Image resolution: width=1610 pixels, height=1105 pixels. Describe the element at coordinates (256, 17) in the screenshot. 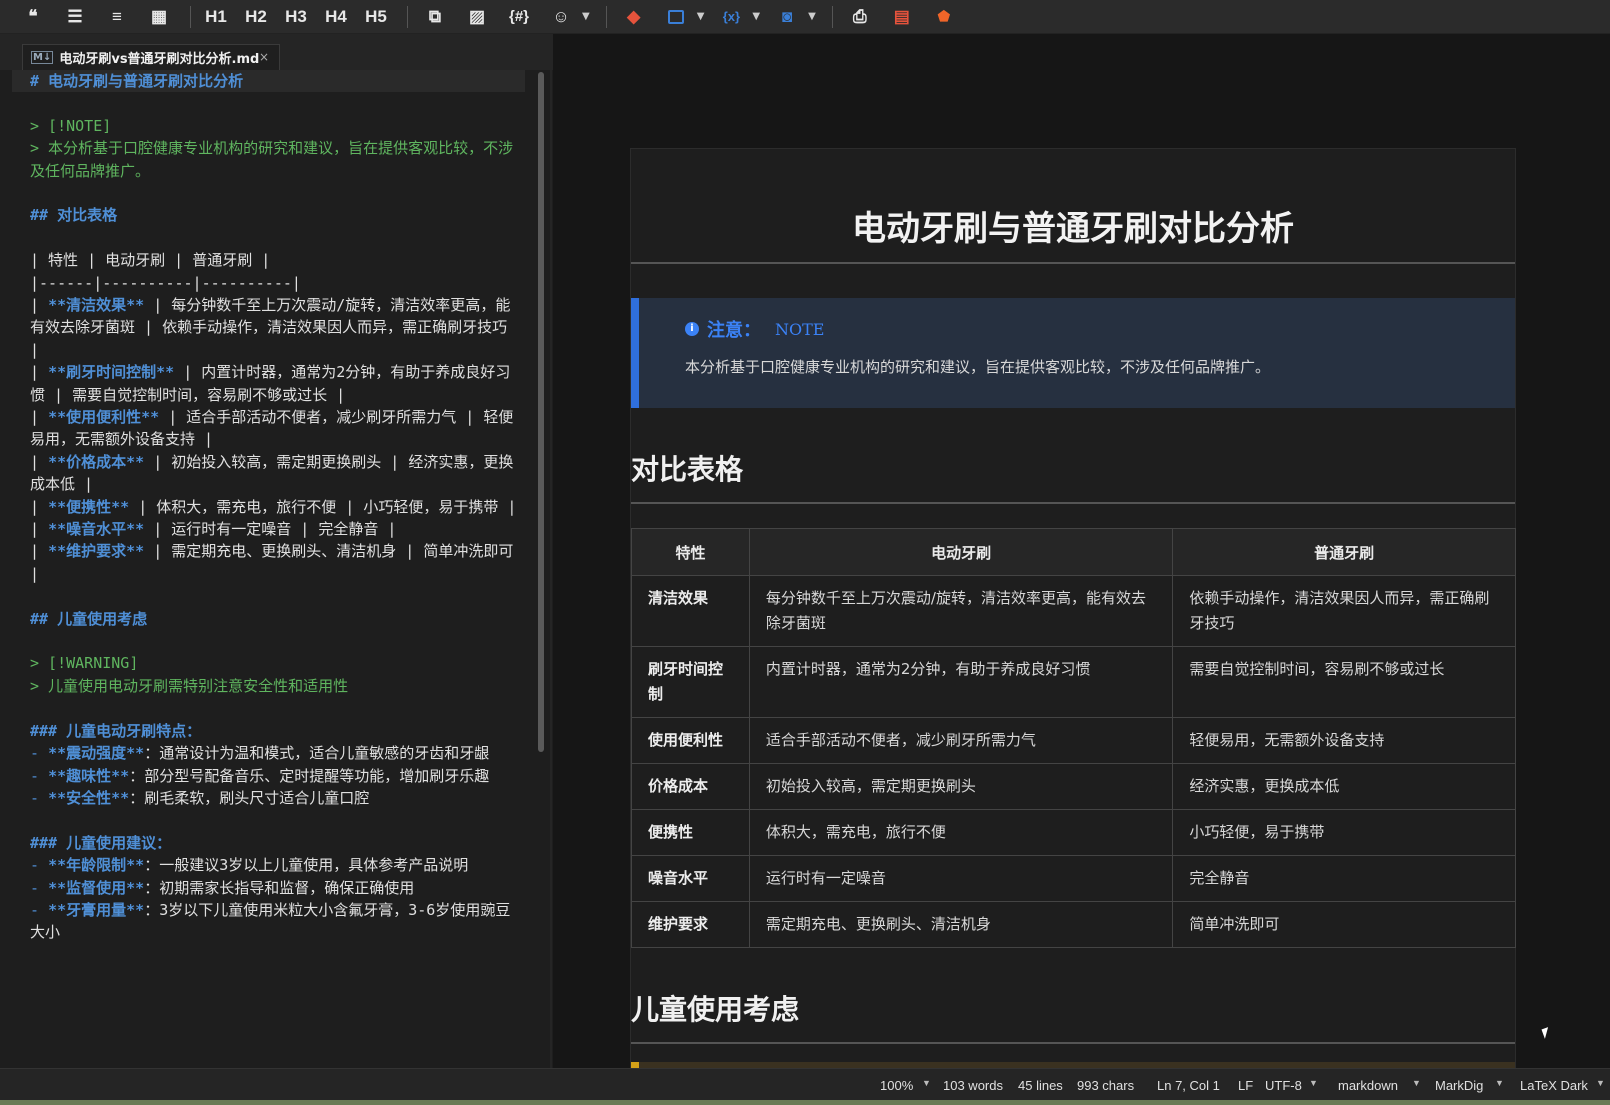

I see `h2-button: H2` at that location.